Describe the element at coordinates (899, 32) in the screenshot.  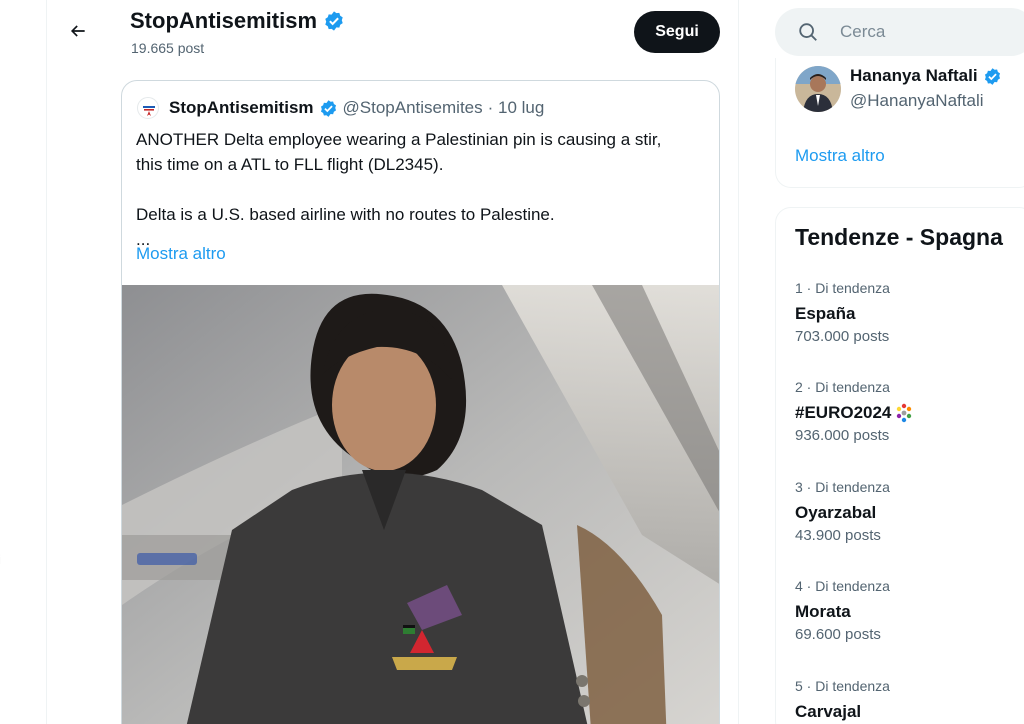
I see `search-bar: Cerca` at that location.